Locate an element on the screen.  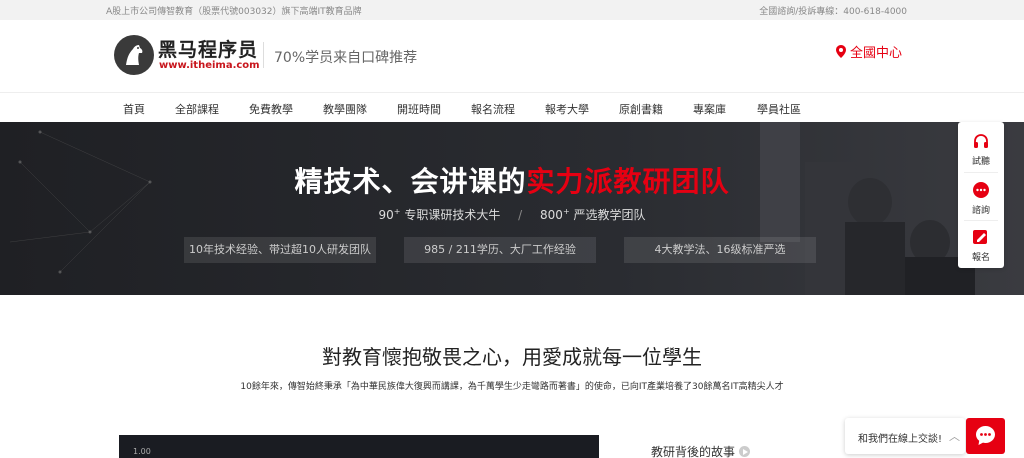
chat-icon is located at coordinates (981, 190).